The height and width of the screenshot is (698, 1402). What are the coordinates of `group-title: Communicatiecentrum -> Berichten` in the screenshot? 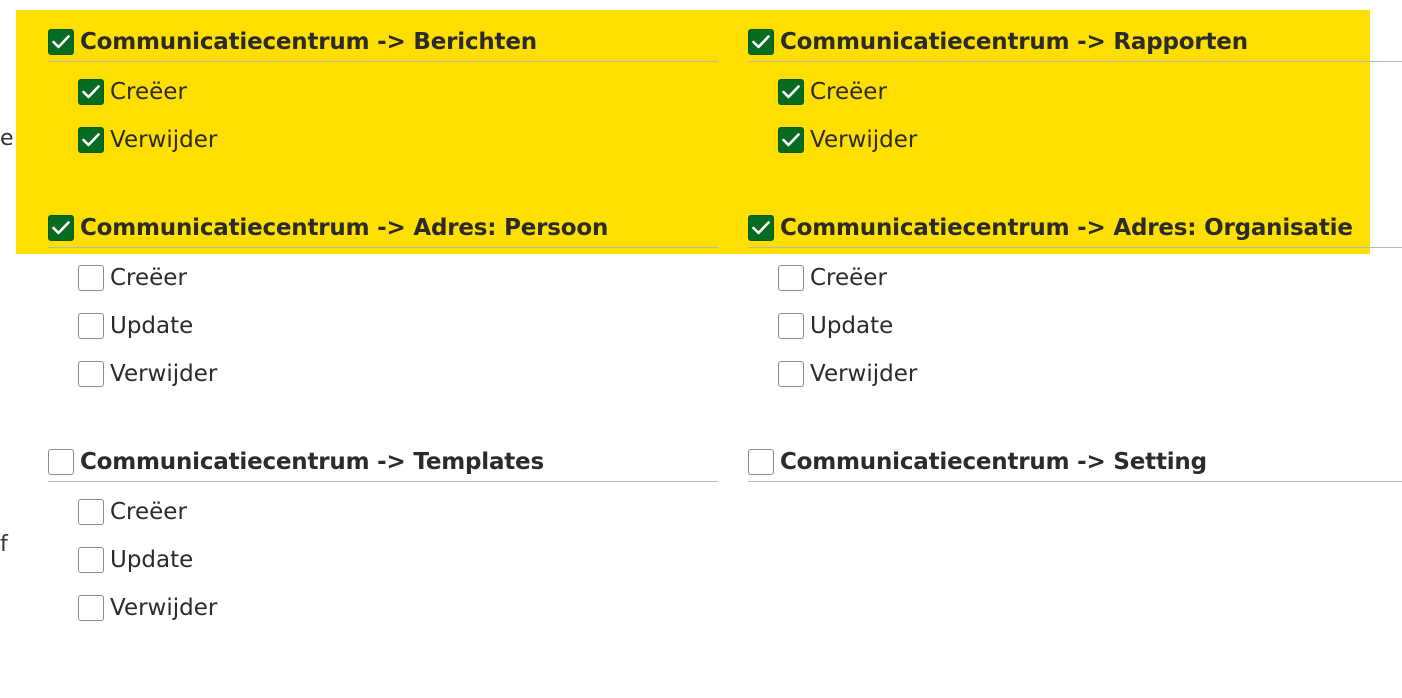 It's located at (308, 41).